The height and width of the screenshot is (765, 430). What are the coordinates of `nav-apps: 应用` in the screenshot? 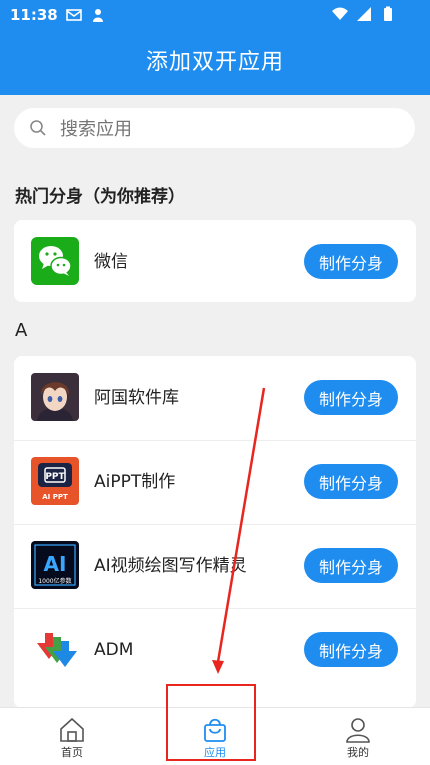 It's located at (215, 736).